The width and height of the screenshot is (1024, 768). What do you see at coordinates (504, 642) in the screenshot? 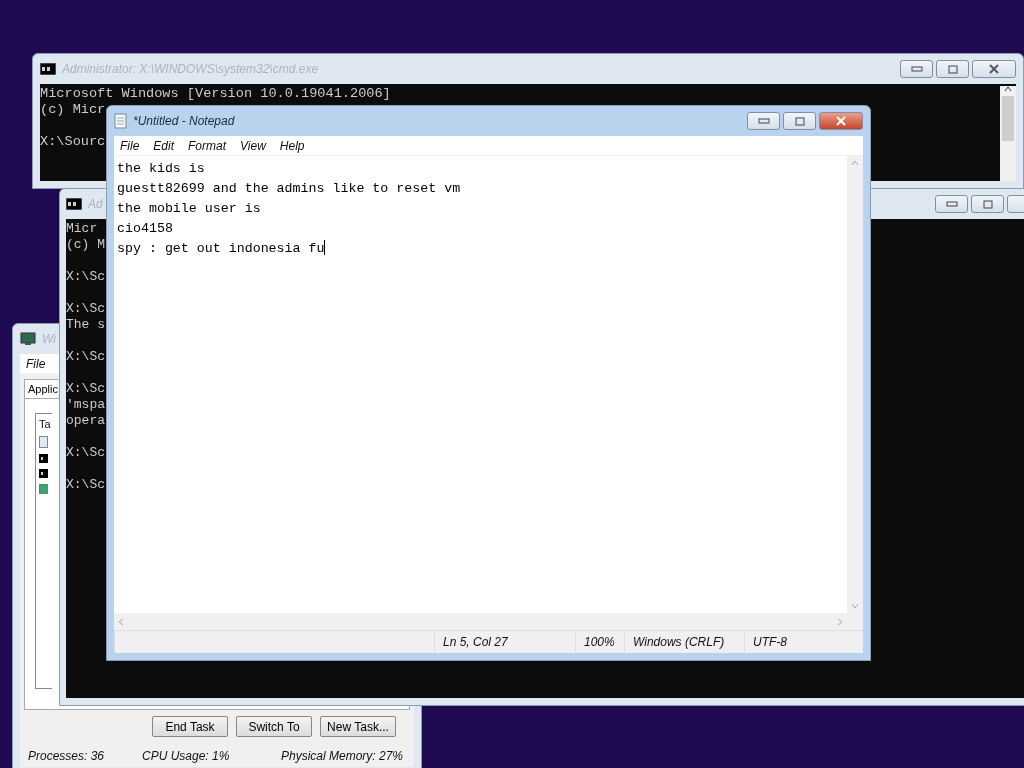
I see `status-text: Ln 5, Col 27` at bounding box center [504, 642].